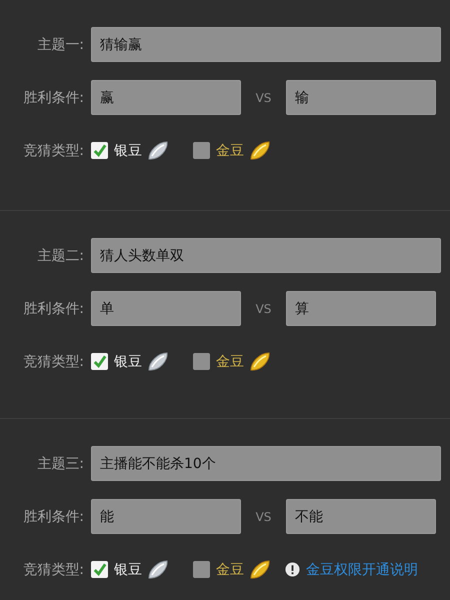 The width and height of the screenshot is (450, 600). I want to click on help-link: 金豆权限开通说明, so click(362, 569).